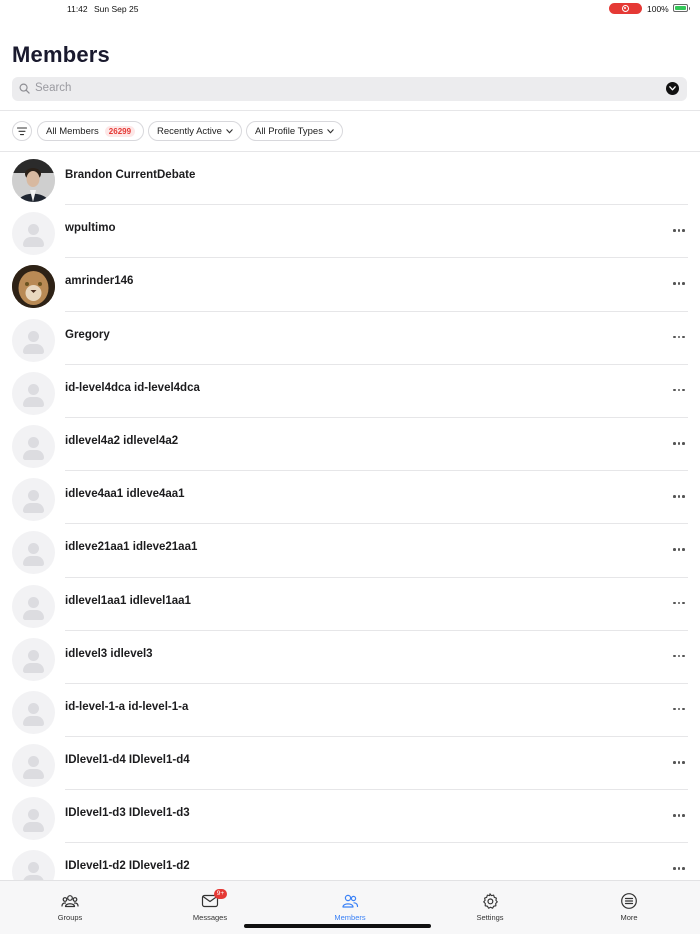 The height and width of the screenshot is (934, 700). I want to click on member-name: wpultimo, so click(90, 228).